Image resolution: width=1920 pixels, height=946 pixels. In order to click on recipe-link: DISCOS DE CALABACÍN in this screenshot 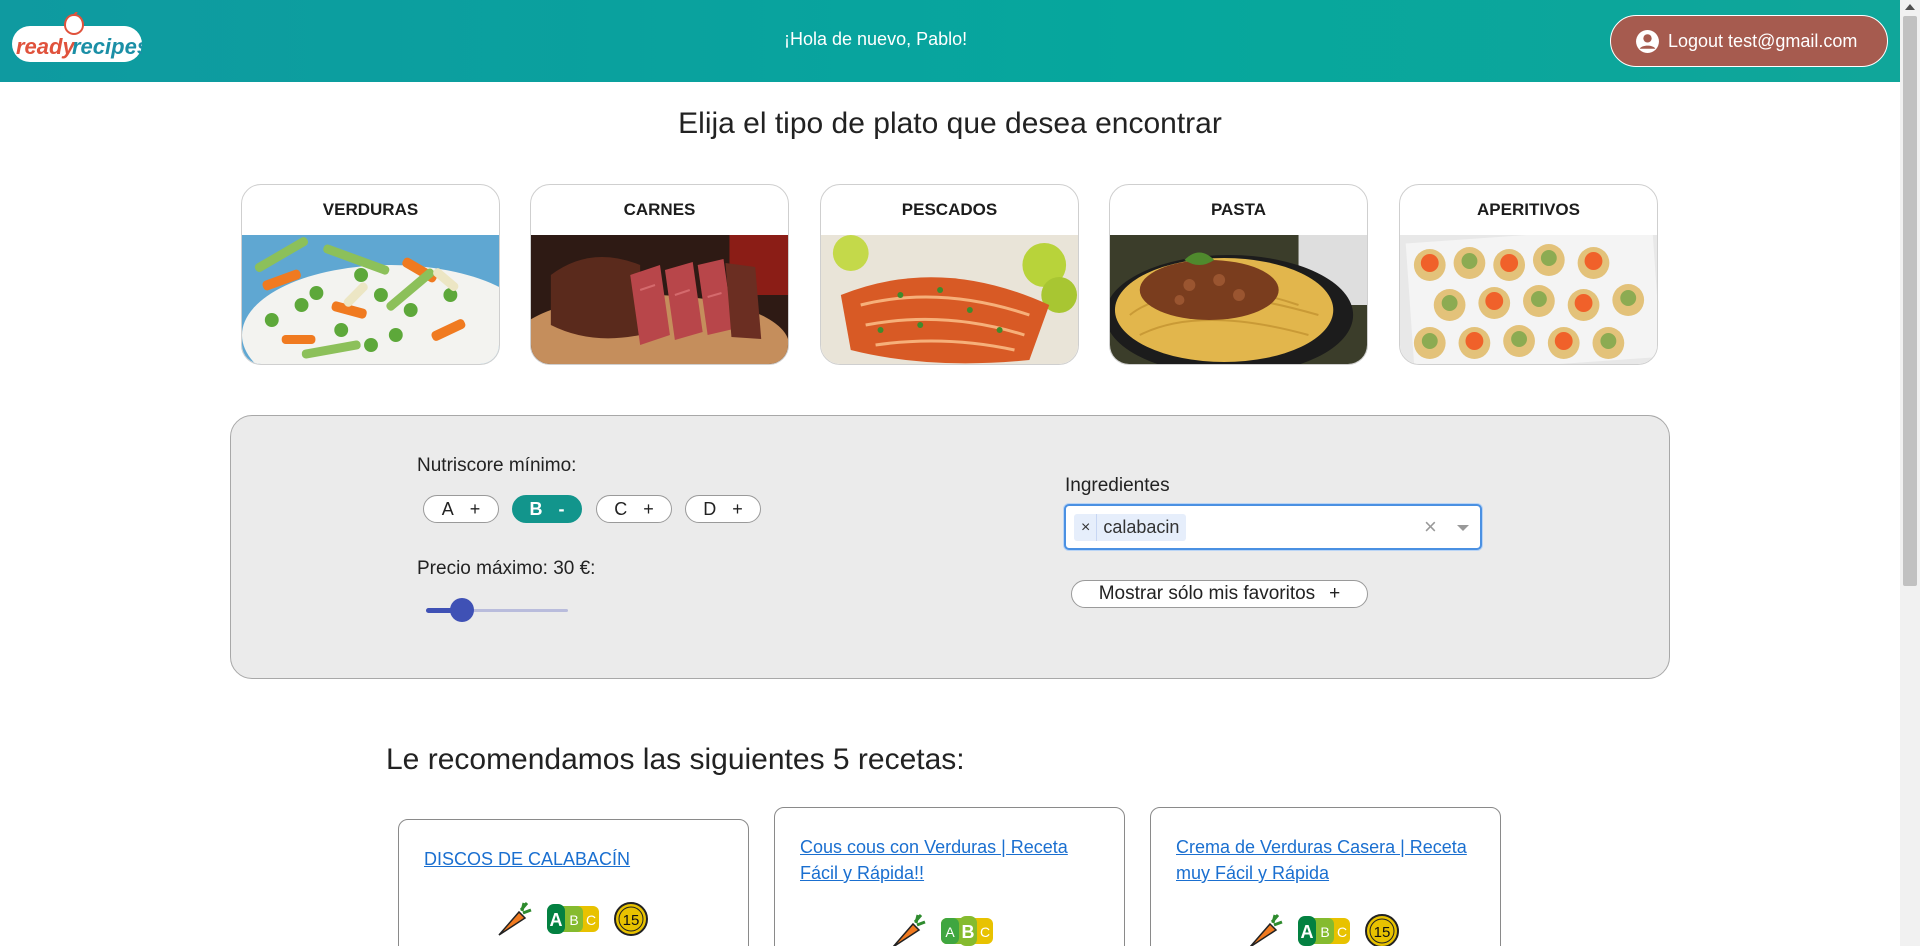, I will do `click(574, 859)`.